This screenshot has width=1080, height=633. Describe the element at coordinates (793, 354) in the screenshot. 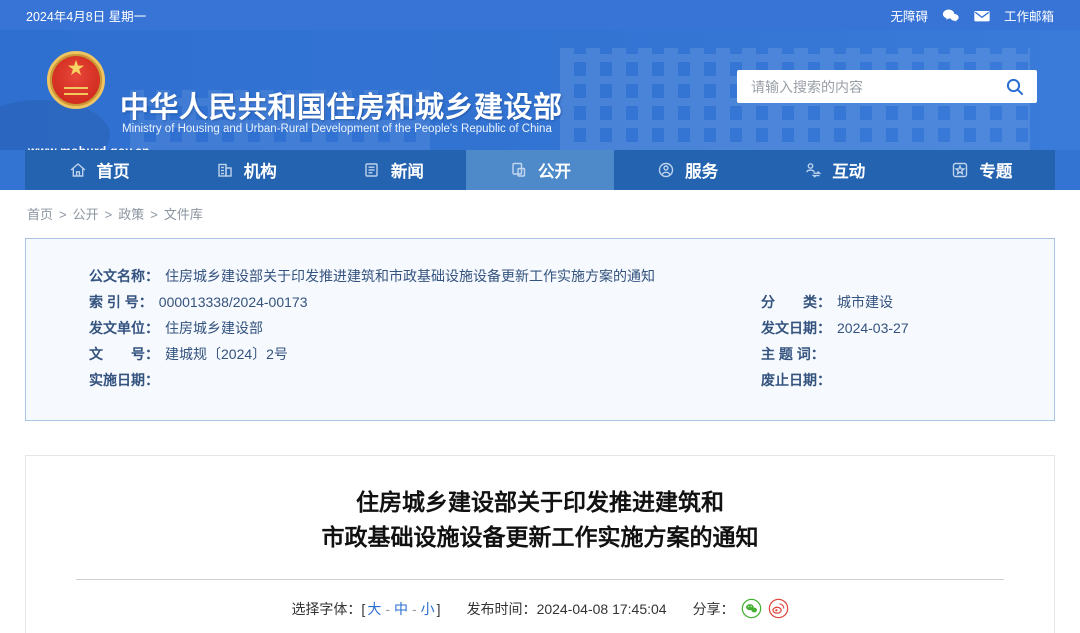

I see `meta-row-subject-words: 主 题 词：` at that location.